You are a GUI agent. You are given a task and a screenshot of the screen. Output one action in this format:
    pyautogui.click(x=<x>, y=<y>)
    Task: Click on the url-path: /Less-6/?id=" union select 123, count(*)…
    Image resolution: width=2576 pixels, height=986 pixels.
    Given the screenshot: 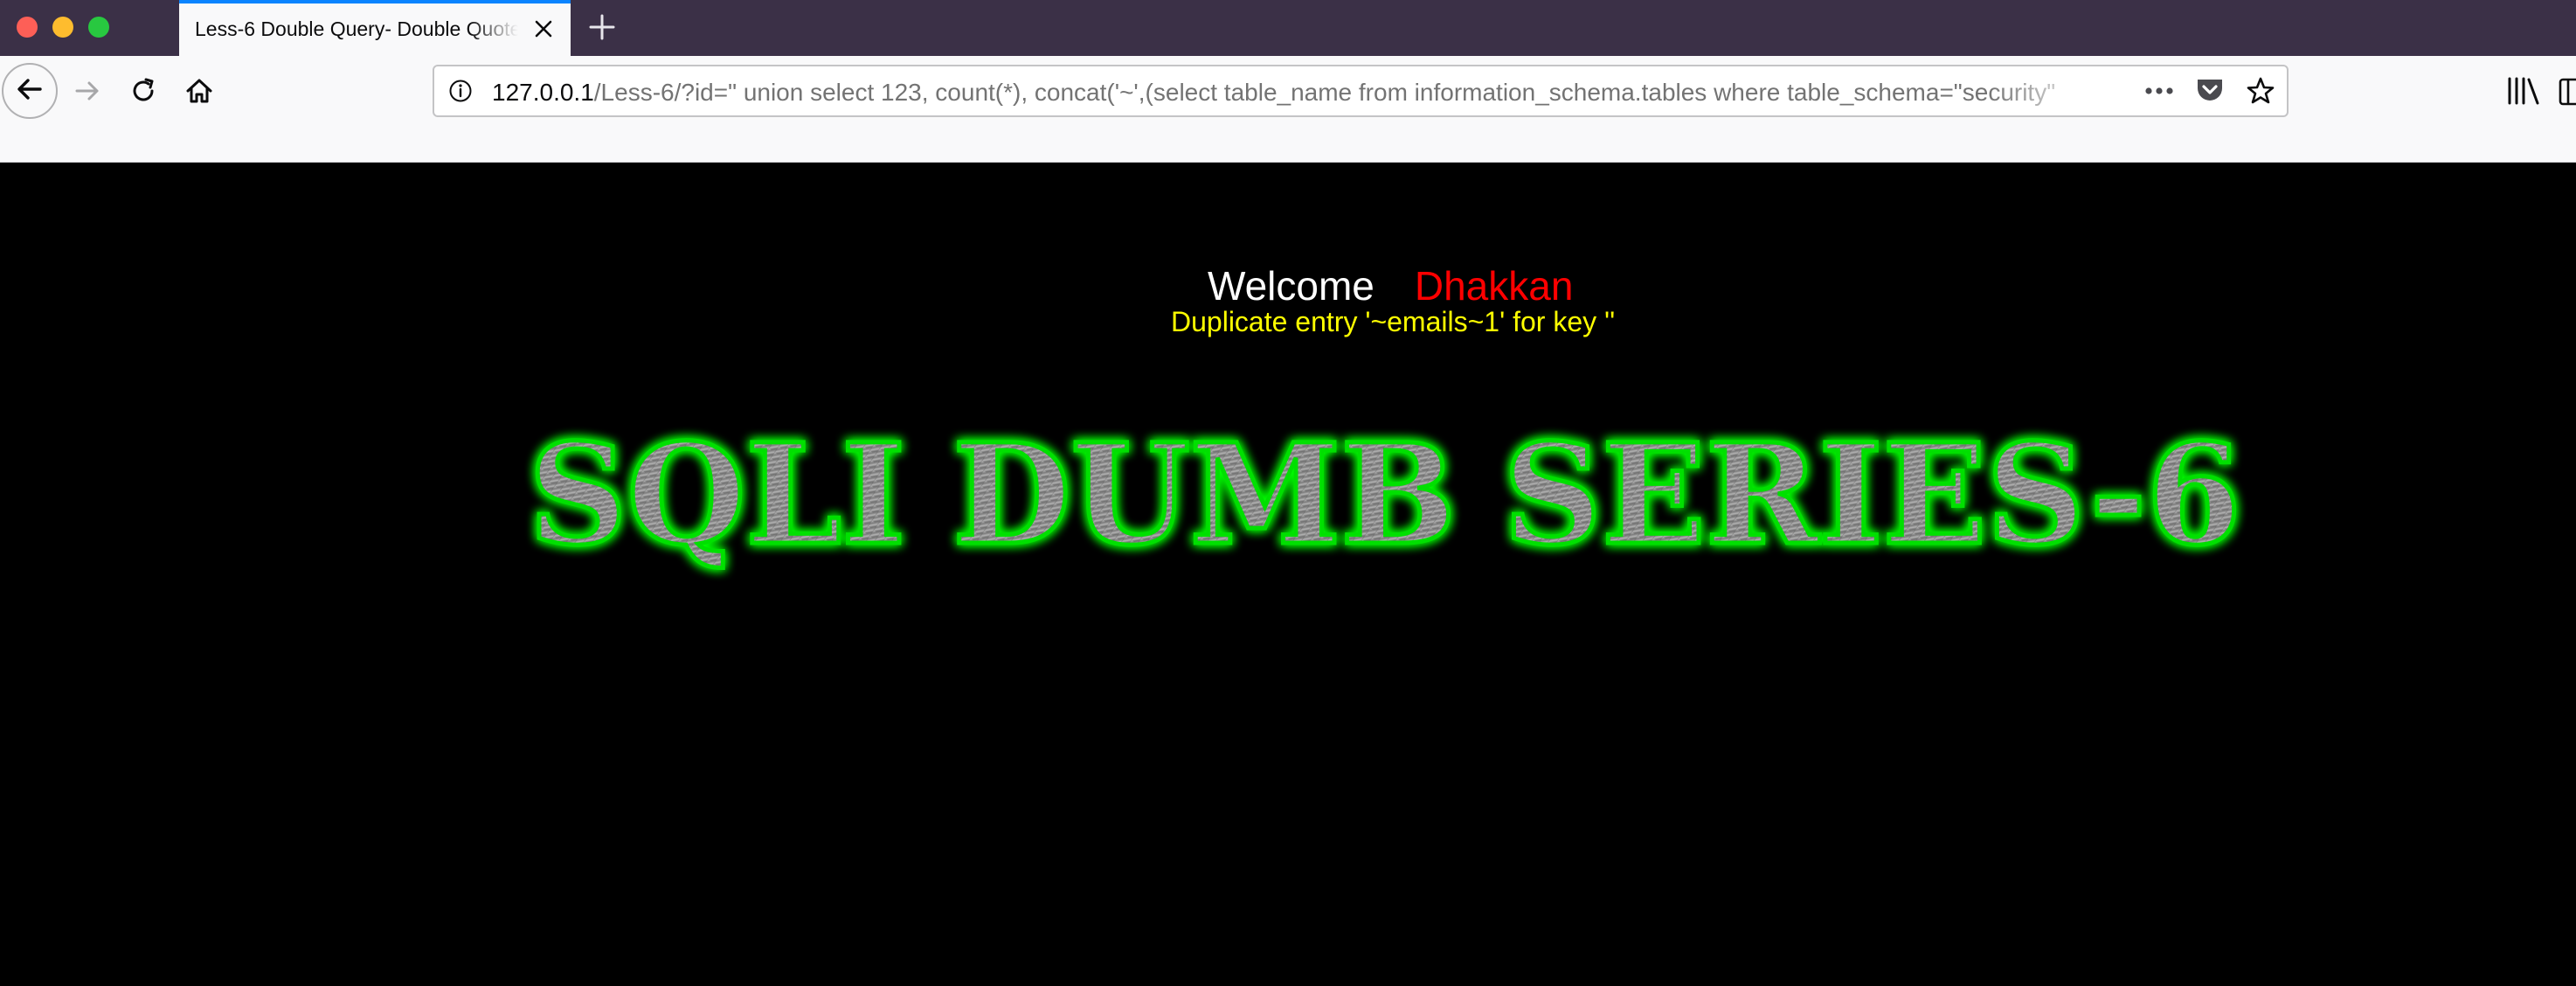 What is the action you would take?
    pyautogui.click(x=1324, y=92)
    